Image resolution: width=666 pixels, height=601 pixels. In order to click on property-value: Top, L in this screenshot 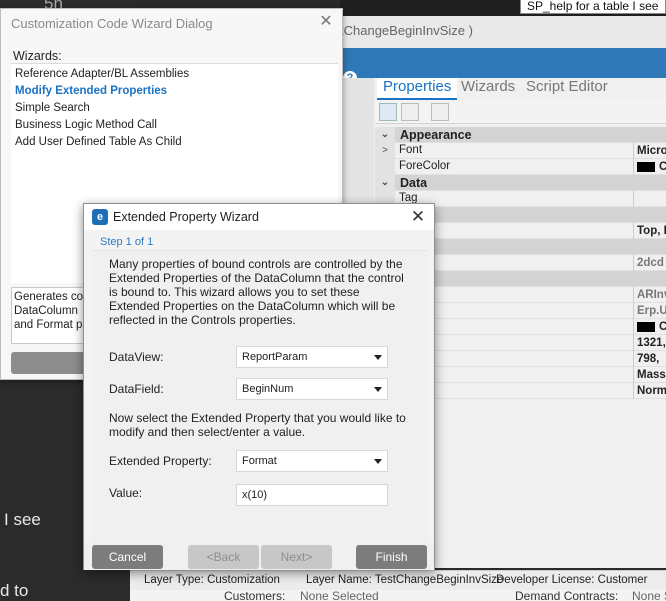, I will do `click(649, 231)`.